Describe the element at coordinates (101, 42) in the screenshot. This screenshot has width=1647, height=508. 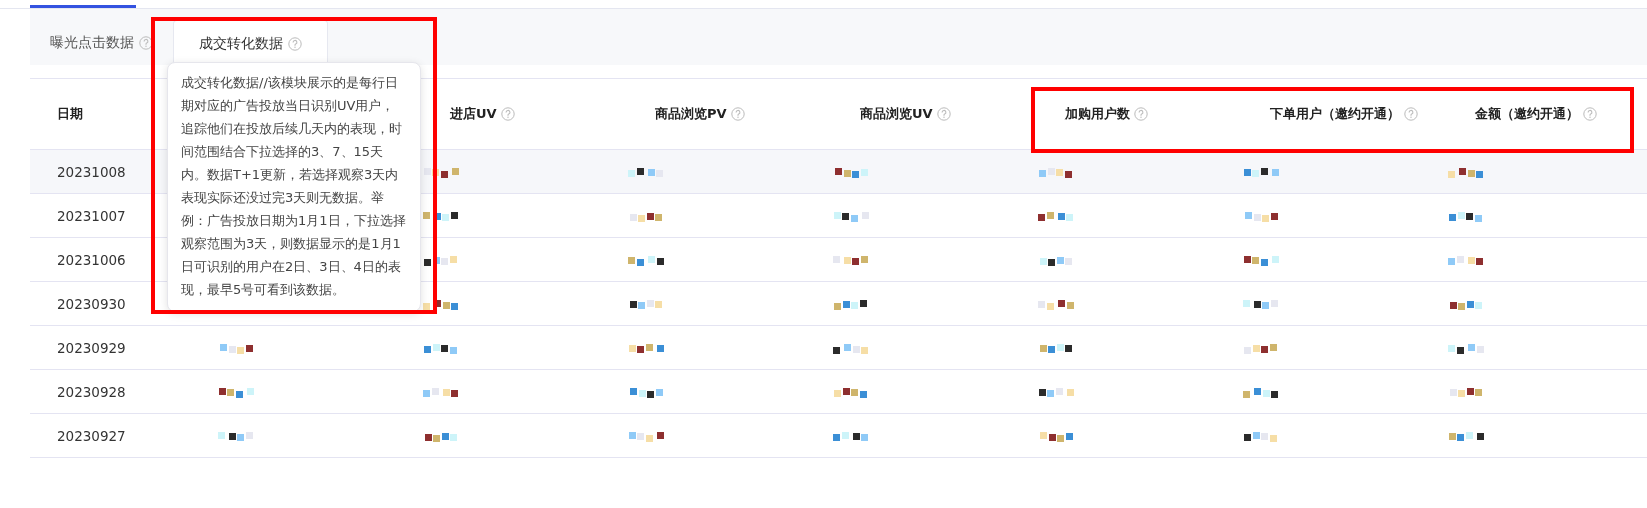
I see `tab: 曝光点击数据` at that location.